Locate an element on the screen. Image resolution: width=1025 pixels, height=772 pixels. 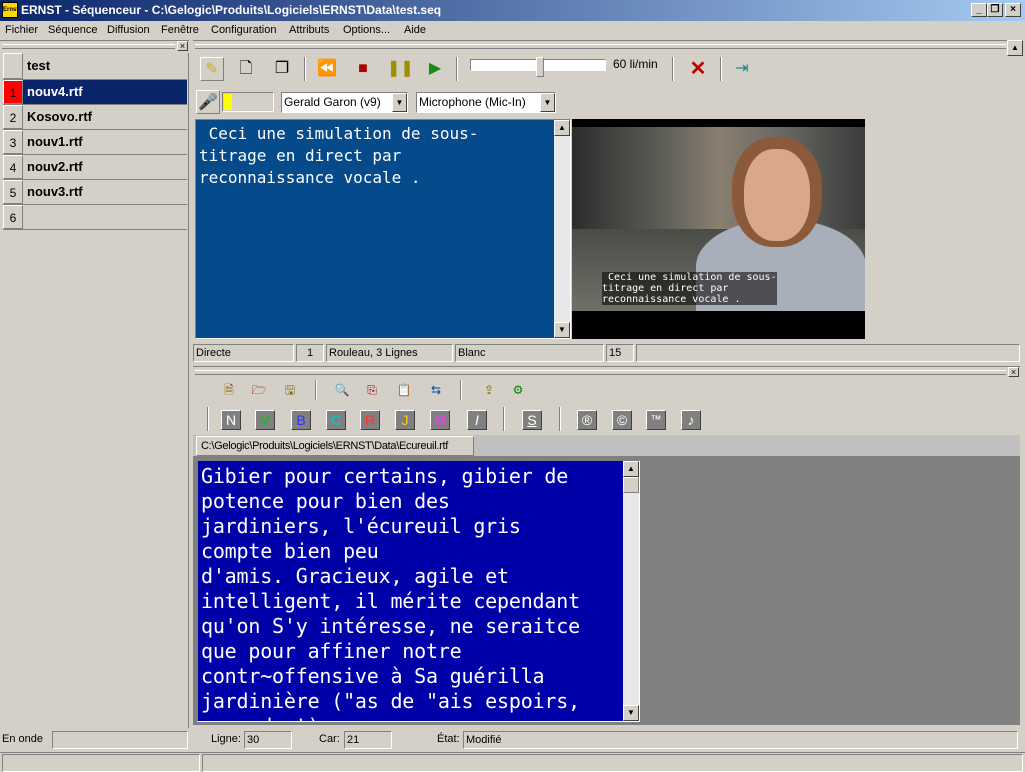
copy-document-icon: ❐ is located at coordinates (282, 69).